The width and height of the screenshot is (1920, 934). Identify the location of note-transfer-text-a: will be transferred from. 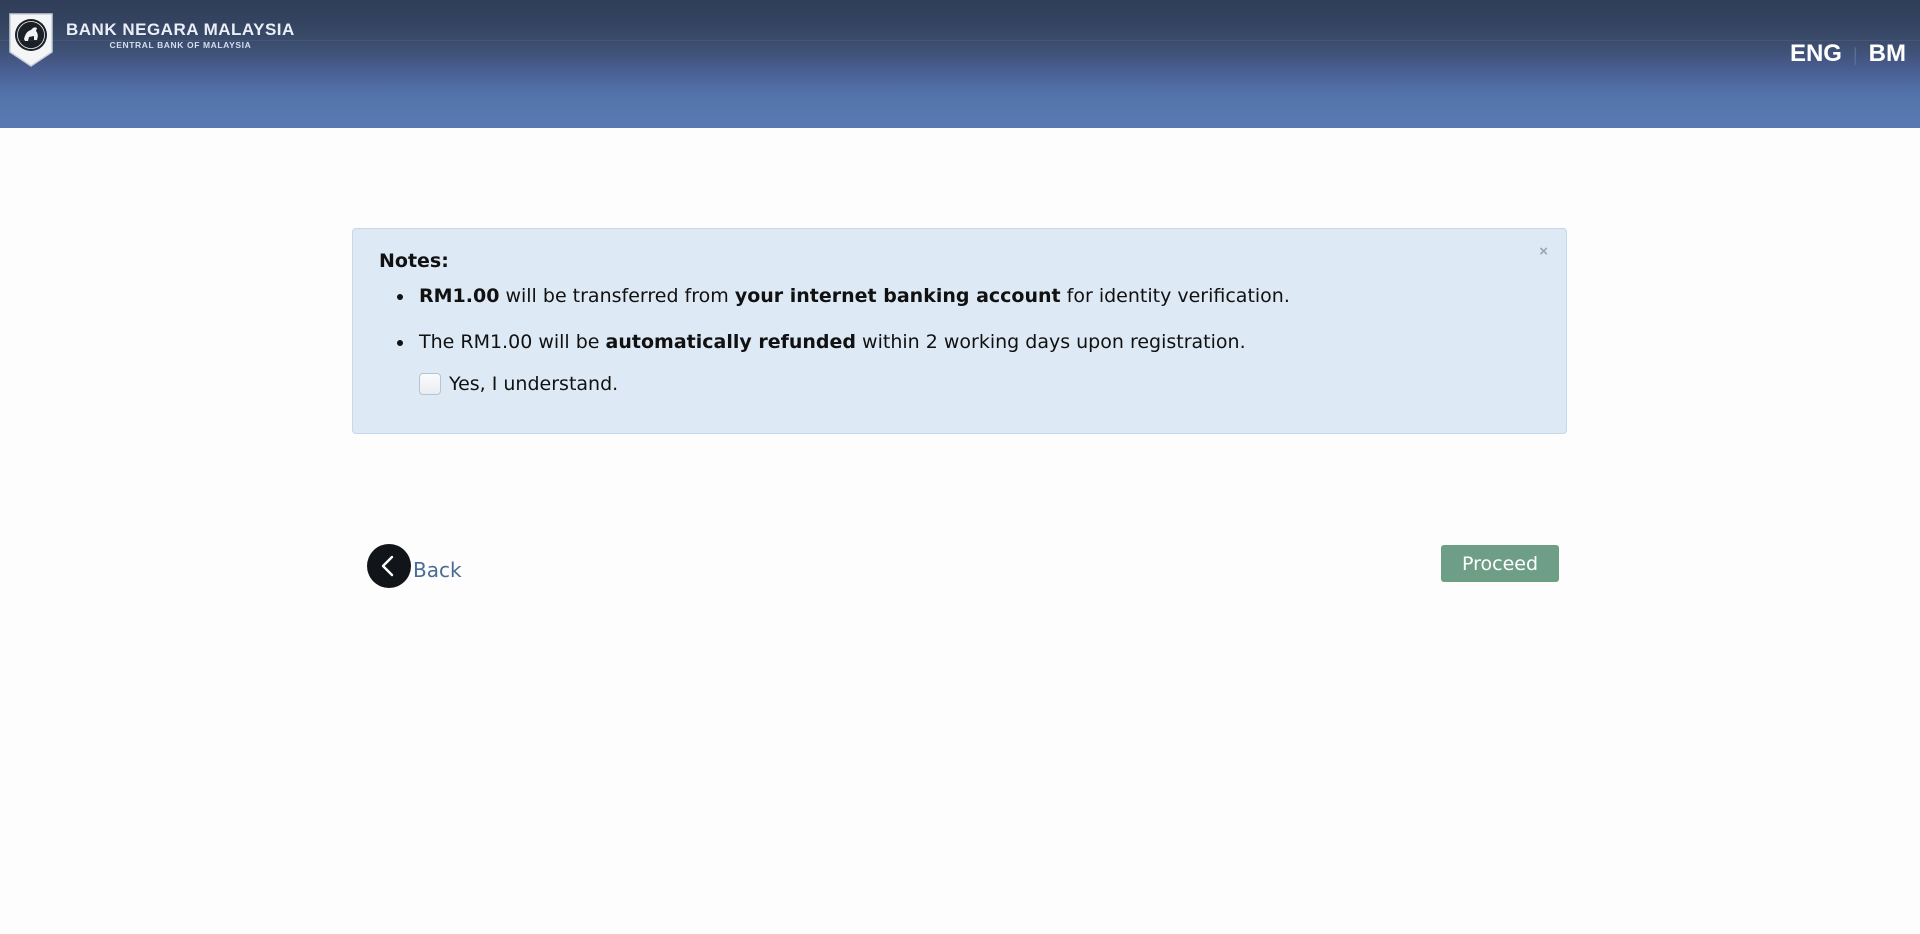
(617, 296).